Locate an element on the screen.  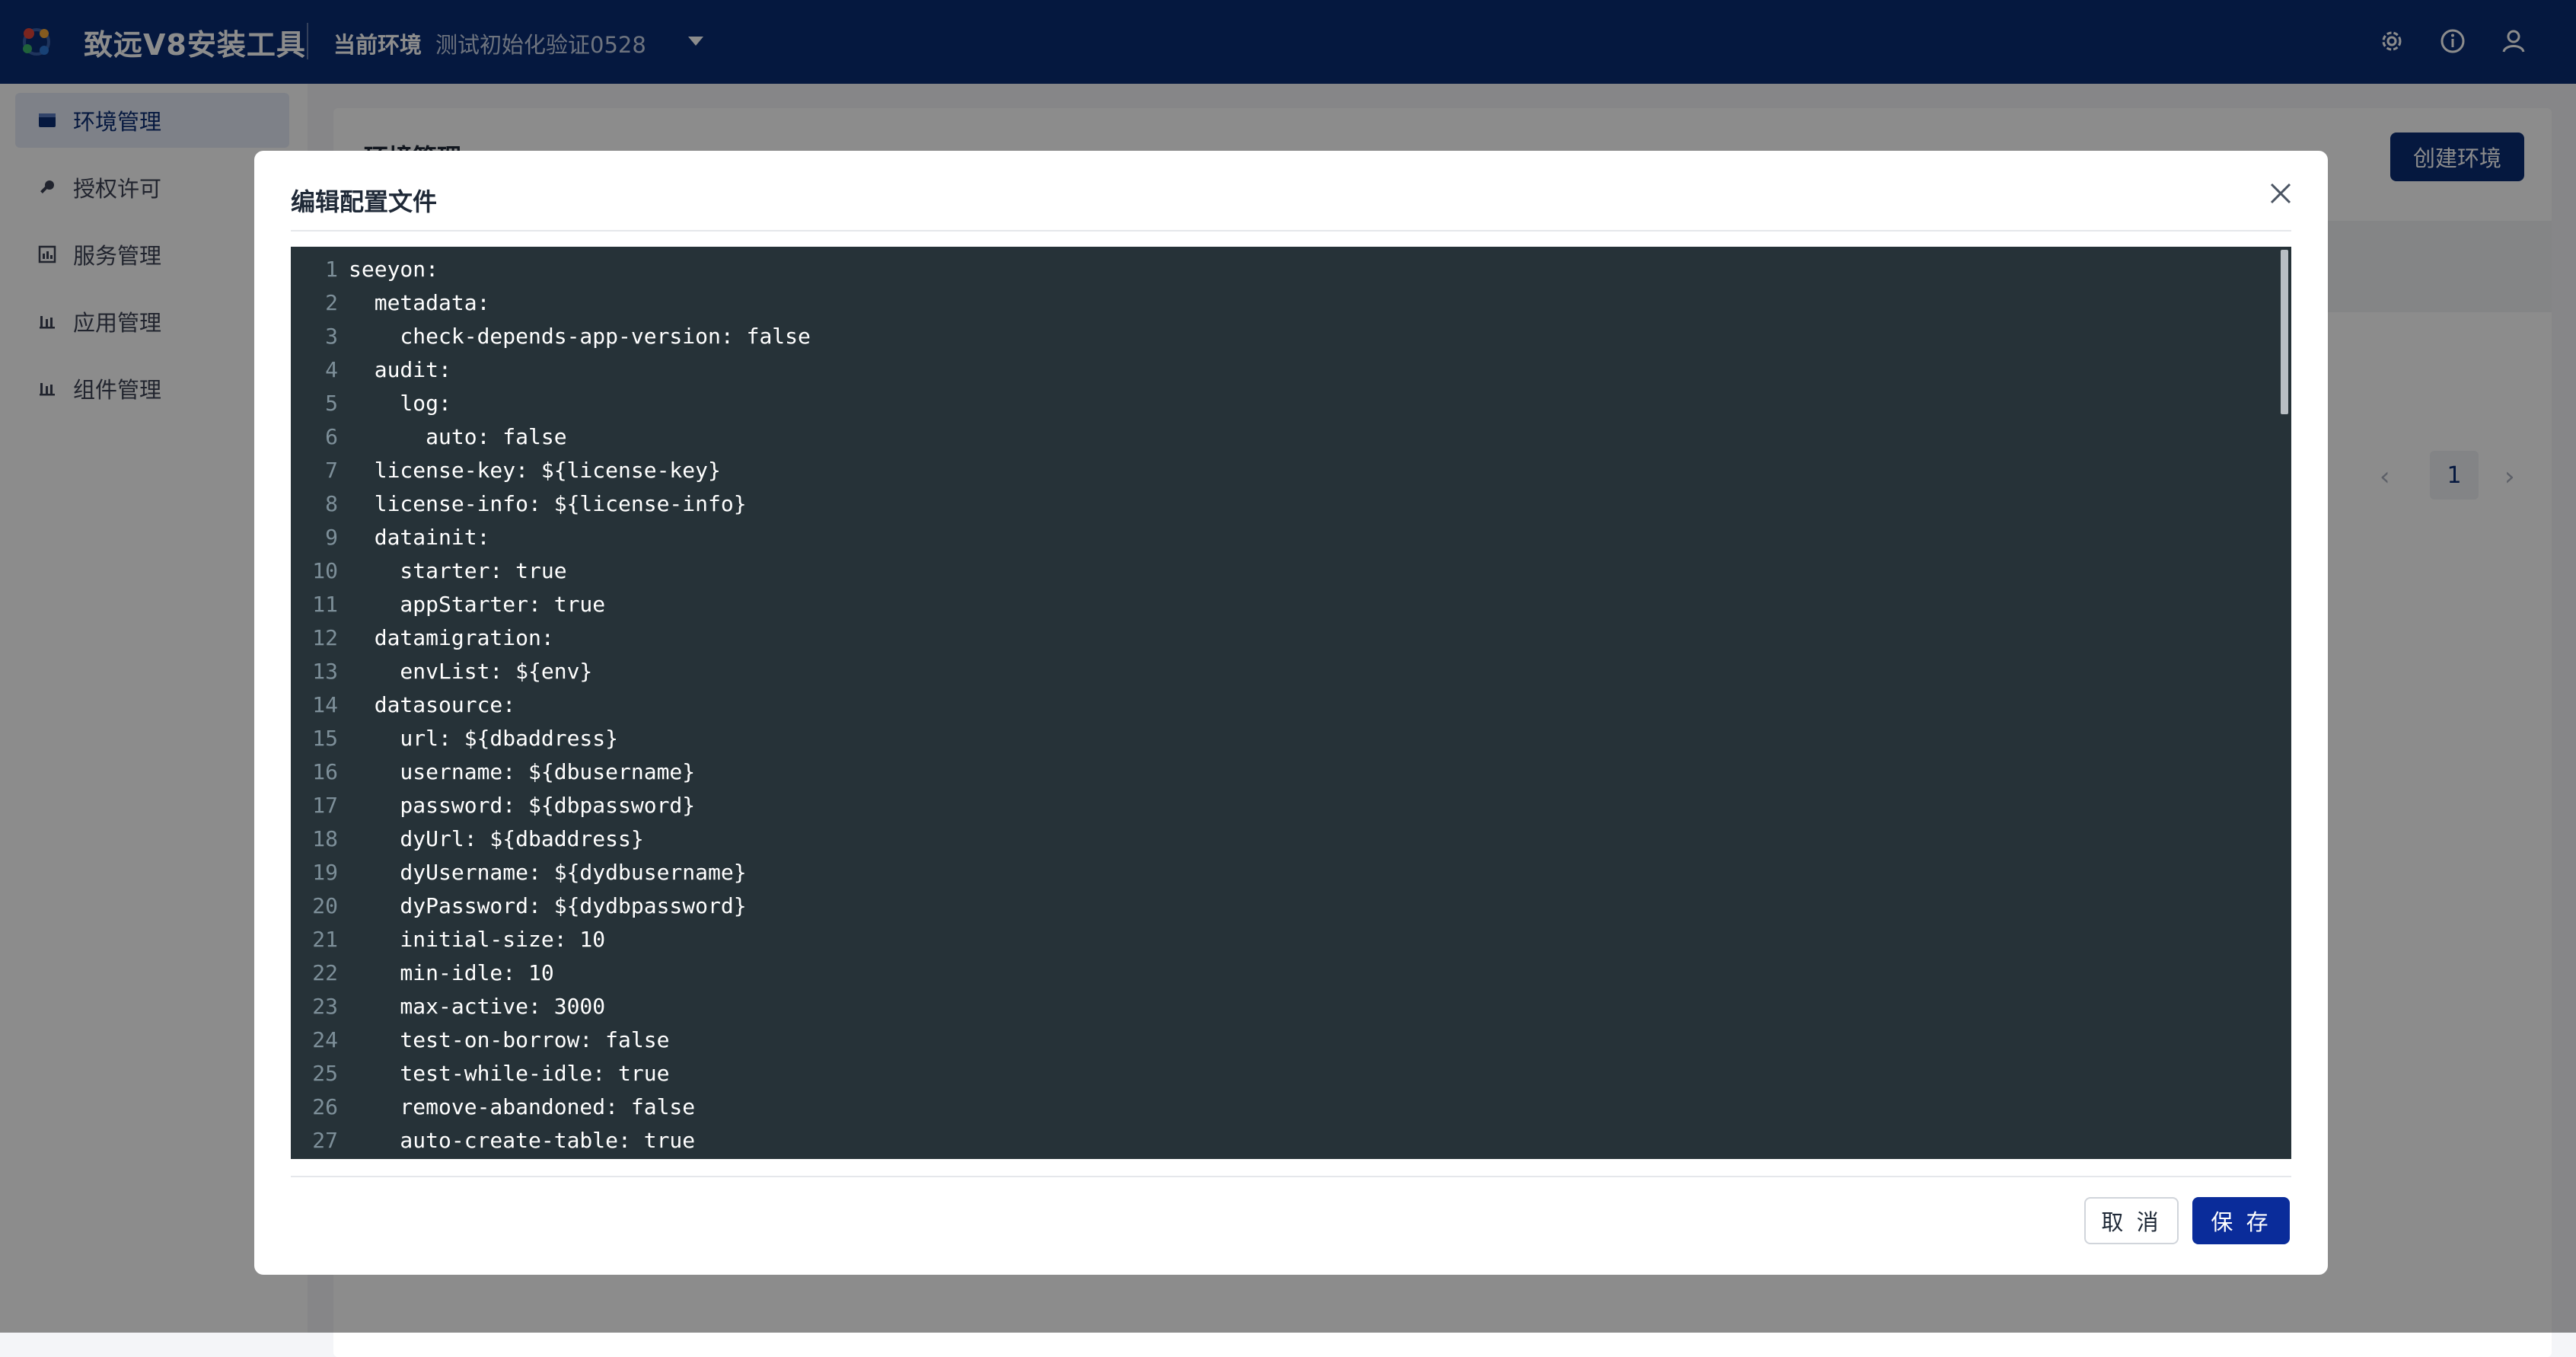
line-number: 12 is located at coordinates (325, 637).